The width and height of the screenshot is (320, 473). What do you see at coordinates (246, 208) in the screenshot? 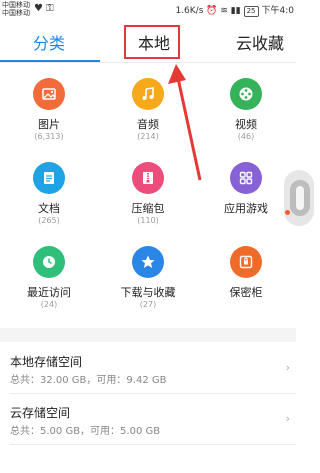
I see `category-label: 应用游戏` at bounding box center [246, 208].